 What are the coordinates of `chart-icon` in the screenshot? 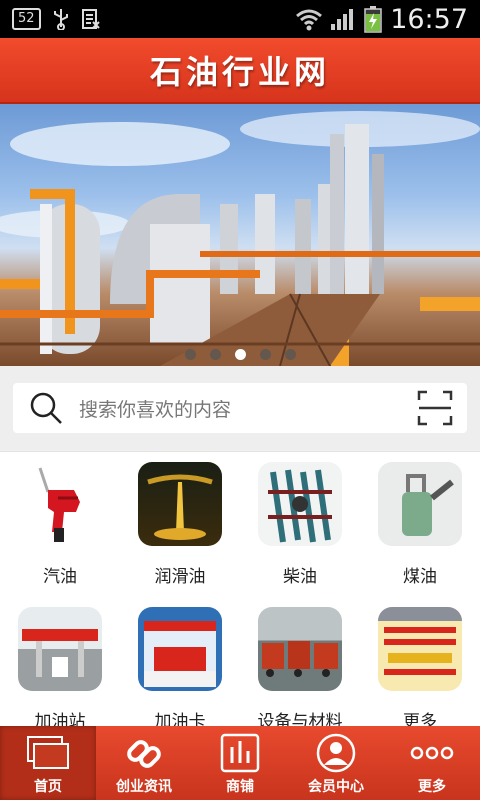 It's located at (240, 753).